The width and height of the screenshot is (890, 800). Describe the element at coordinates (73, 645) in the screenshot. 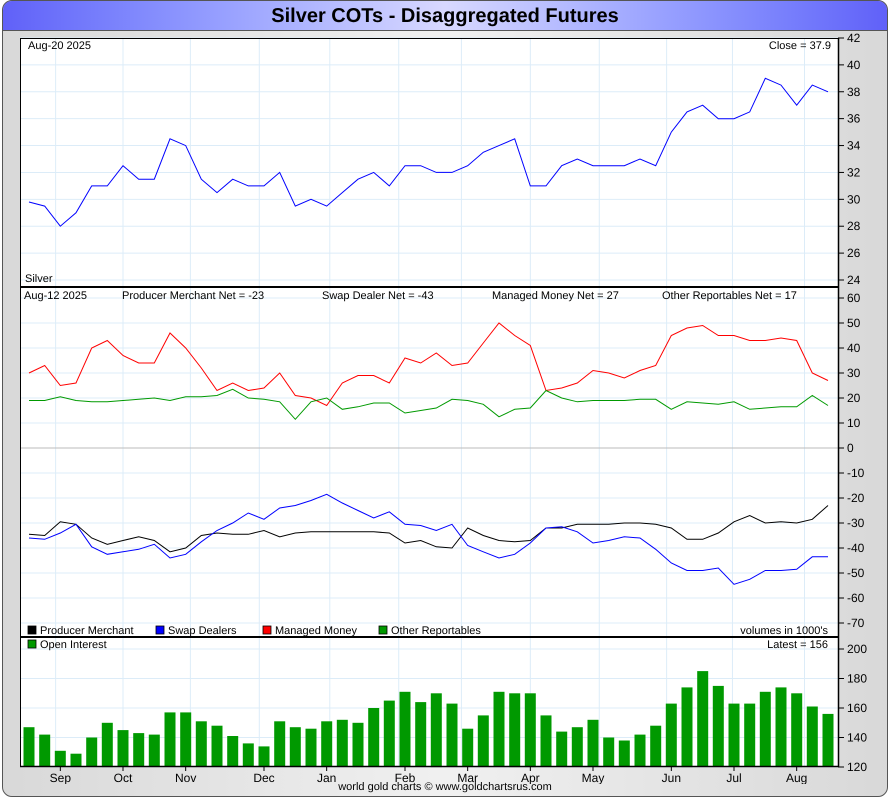

I see `legend-label: Open Interest` at that location.